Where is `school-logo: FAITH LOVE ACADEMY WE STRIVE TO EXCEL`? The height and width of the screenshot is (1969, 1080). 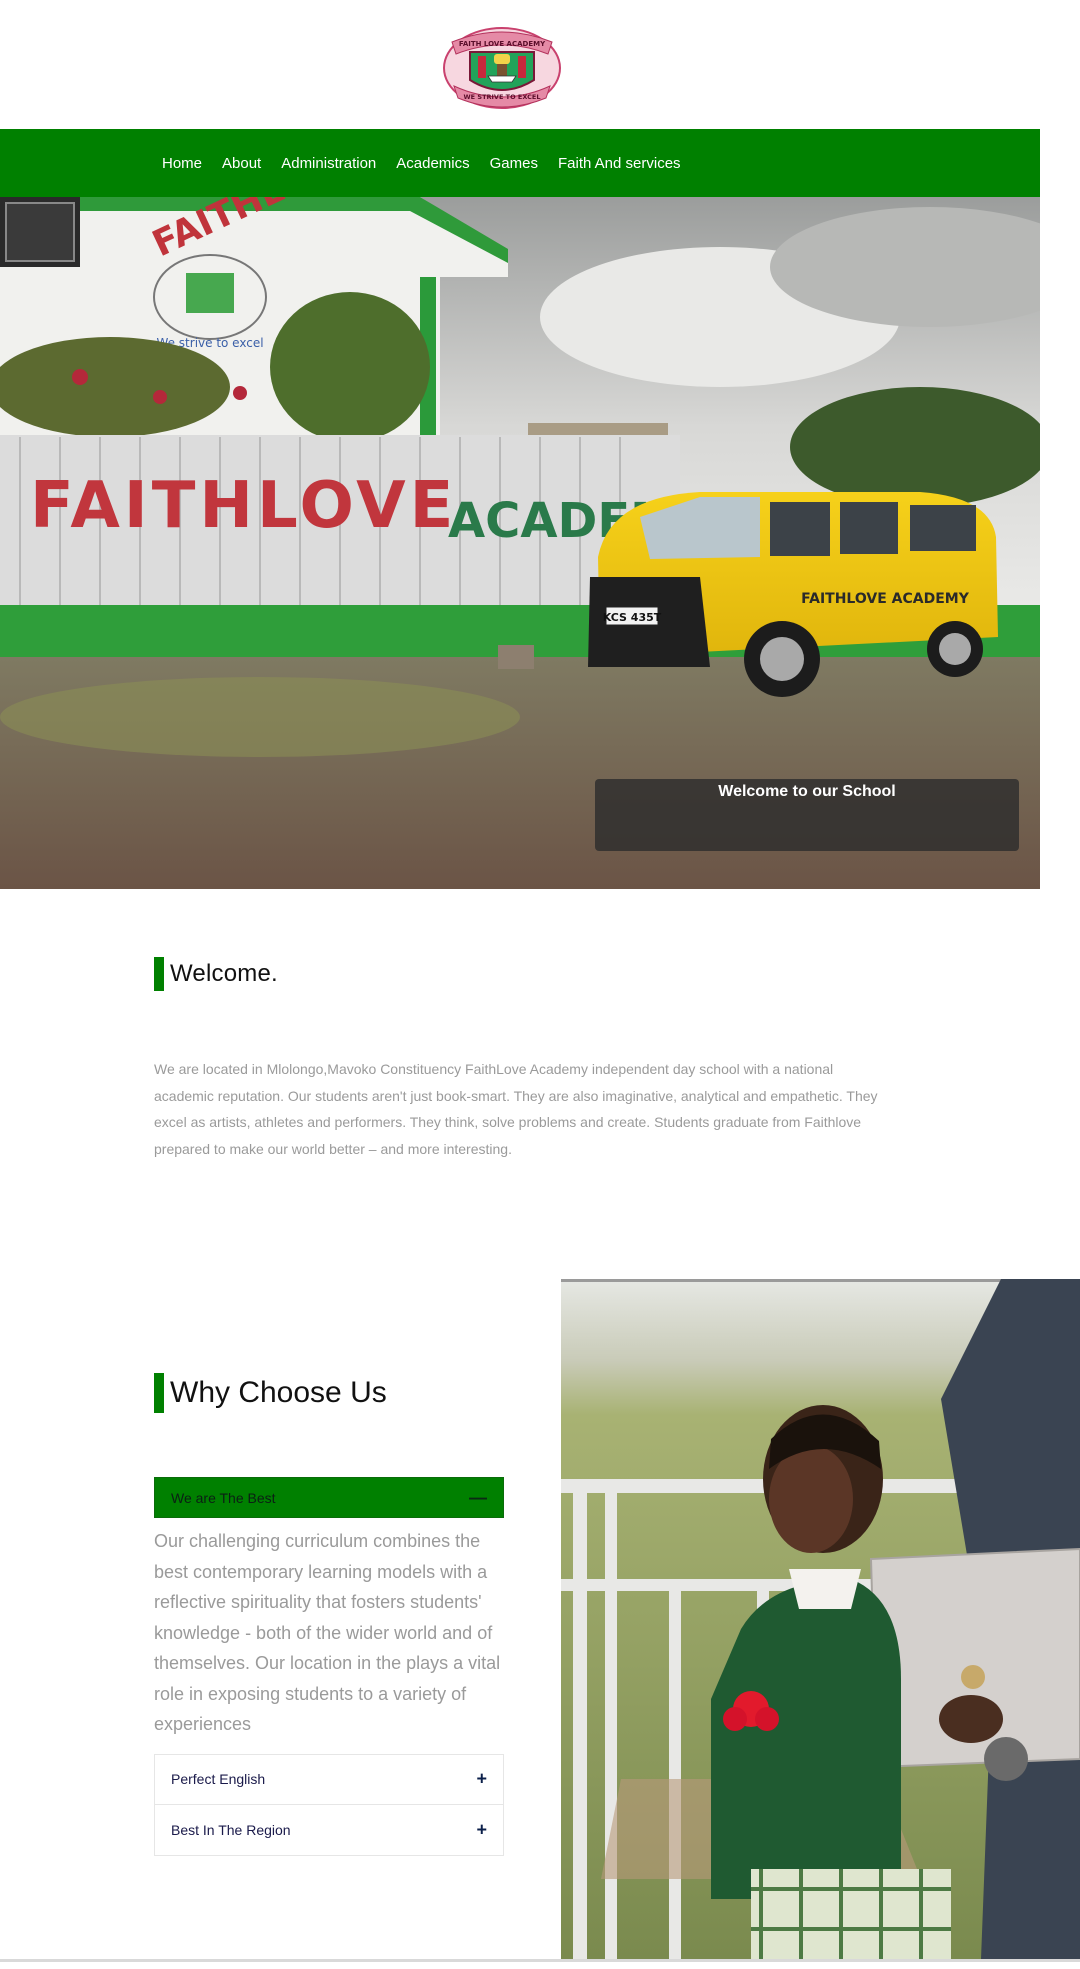
school-logo: FAITH LOVE ACADEMY WE STRIVE TO EXCEL is located at coordinates (502, 68).